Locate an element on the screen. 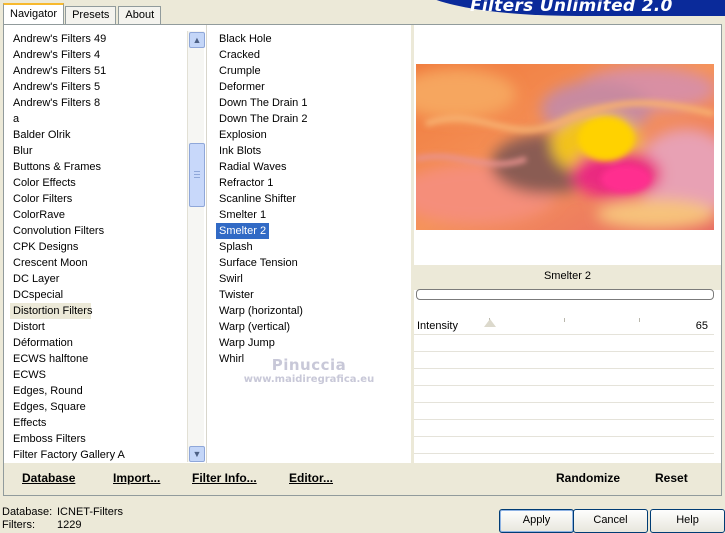  category-item: Andrew's Filters 4 is located at coordinates (98, 55).